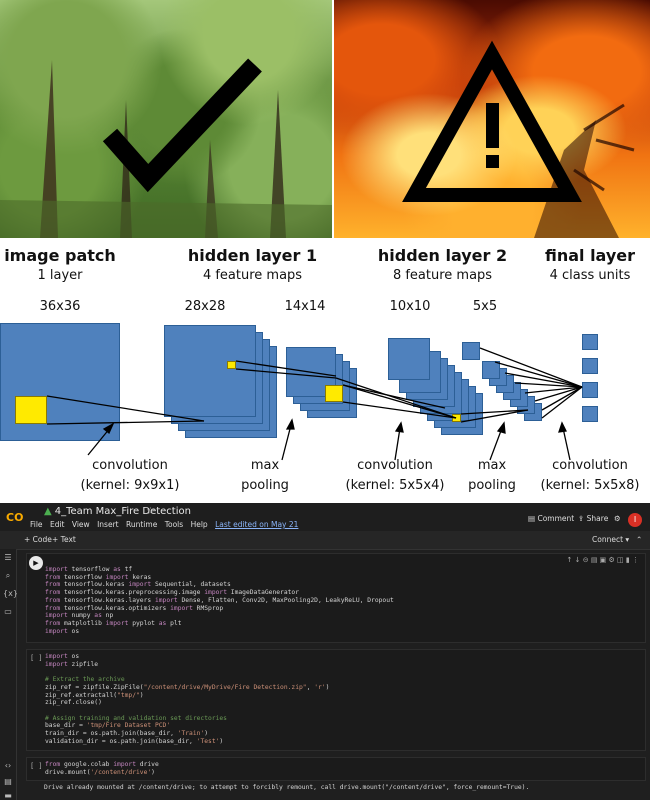  I want to click on link-icon: ⊝, so click(586, 560).